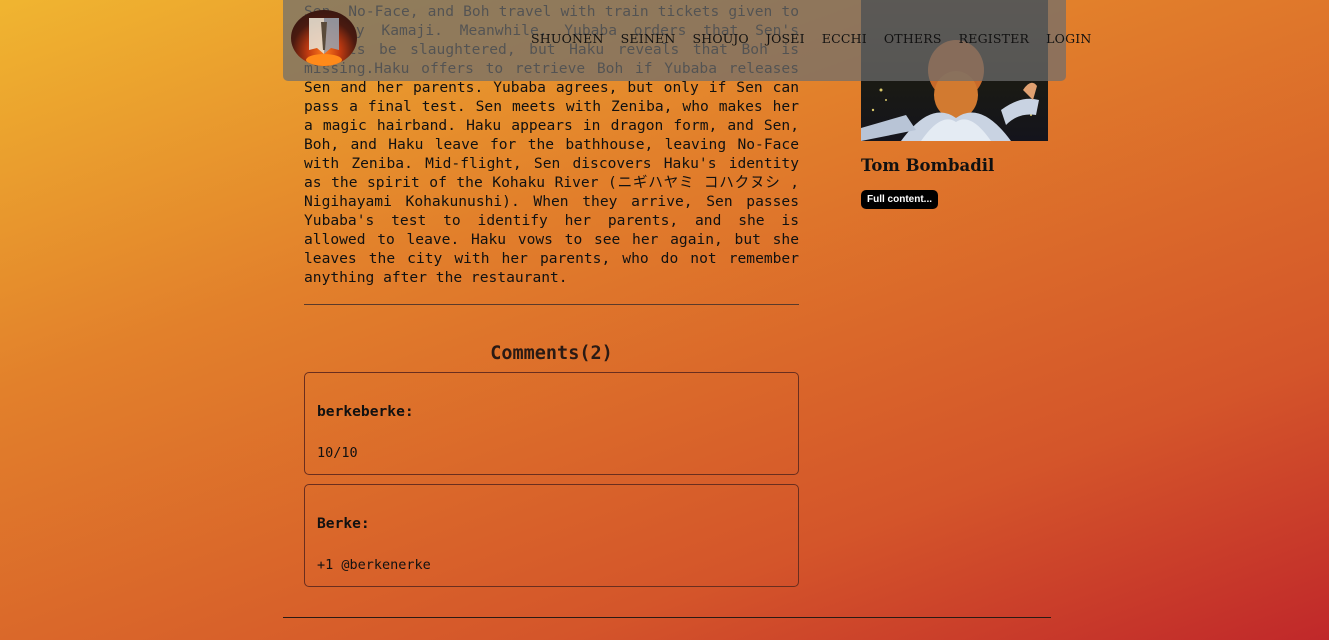 The height and width of the screenshot is (640, 1329). I want to click on divider, so click(551, 304).